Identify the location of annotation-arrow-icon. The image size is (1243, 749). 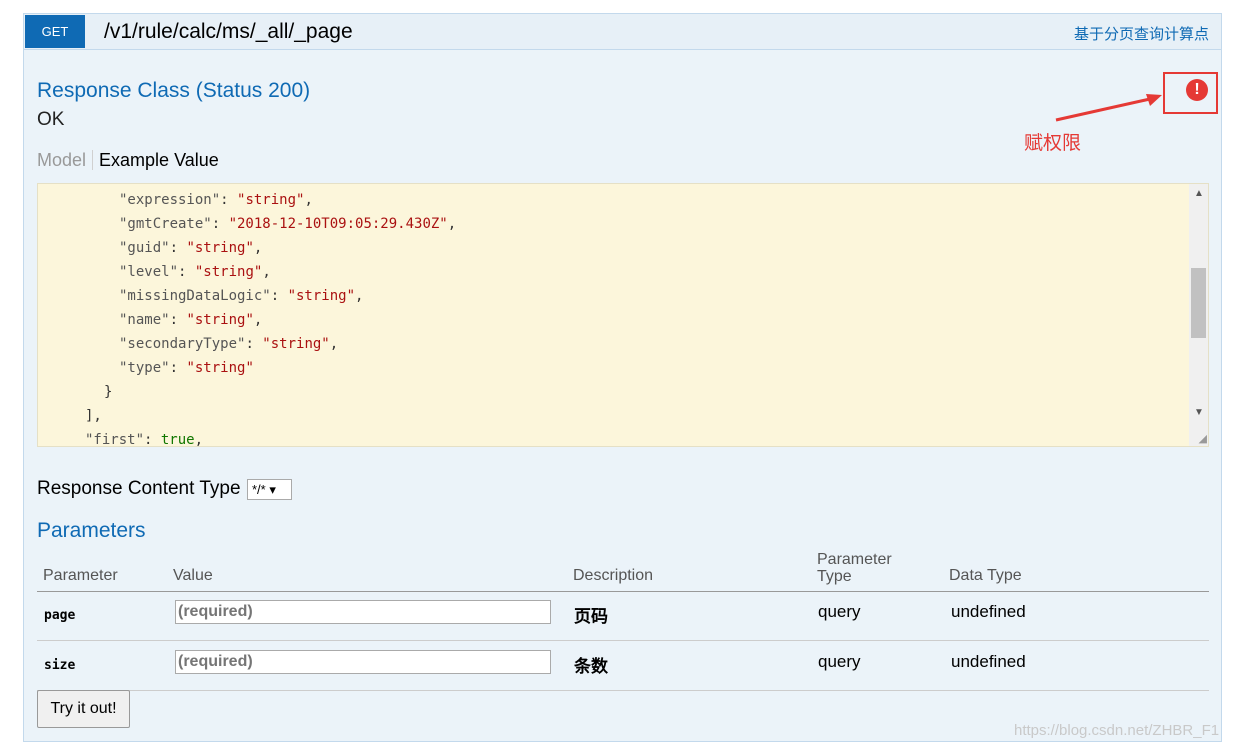
(1108, 108).